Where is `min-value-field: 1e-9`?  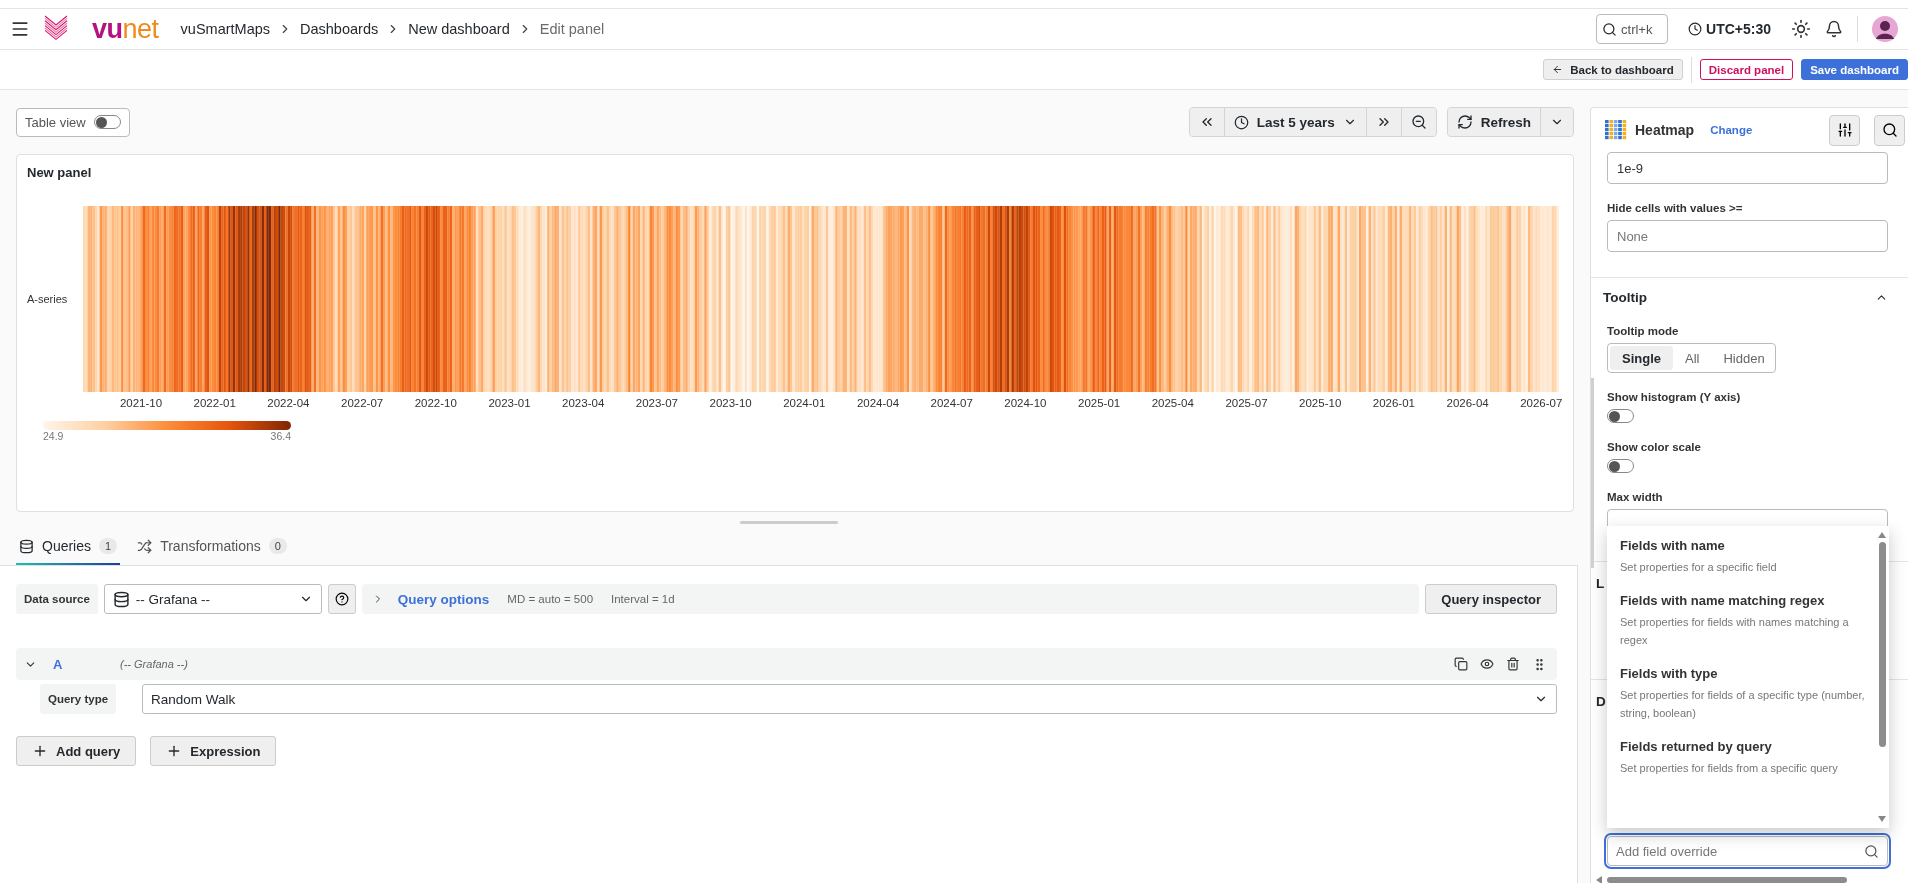 min-value-field: 1e-9 is located at coordinates (1747, 168).